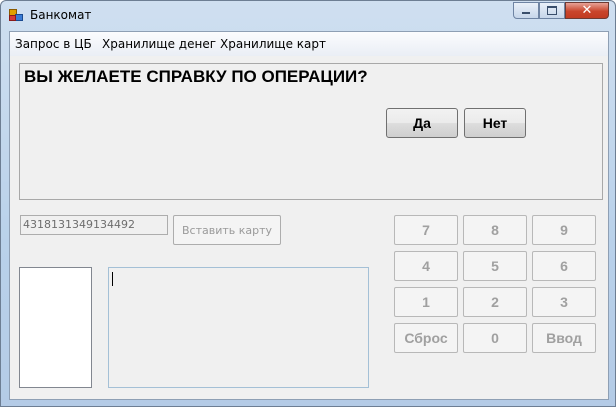 The width and height of the screenshot is (616, 407). What do you see at coordinates (495, 123) in the screenshot?
I see `no-button: Нет` at bounding box center [495, 123].